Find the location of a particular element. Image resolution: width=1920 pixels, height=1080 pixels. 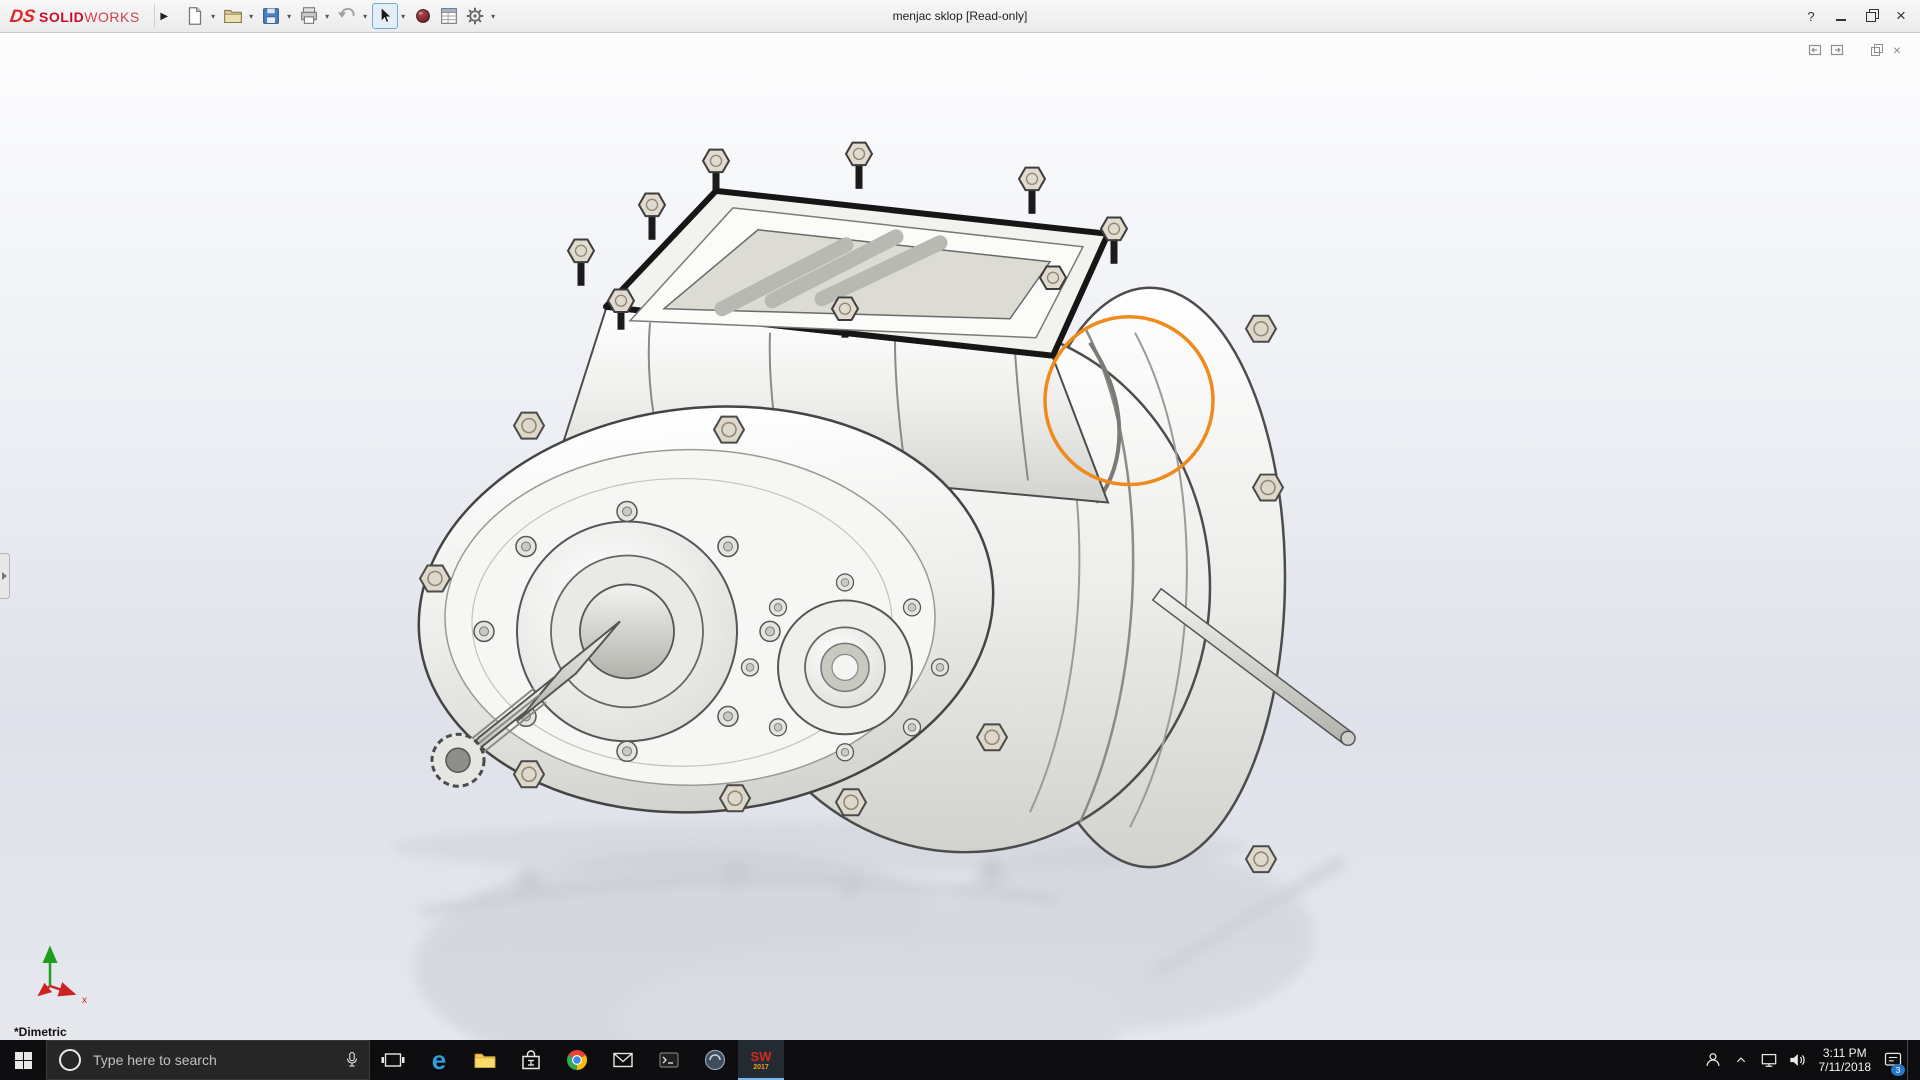

properties-table-icon is located at coordinates (448, 16).